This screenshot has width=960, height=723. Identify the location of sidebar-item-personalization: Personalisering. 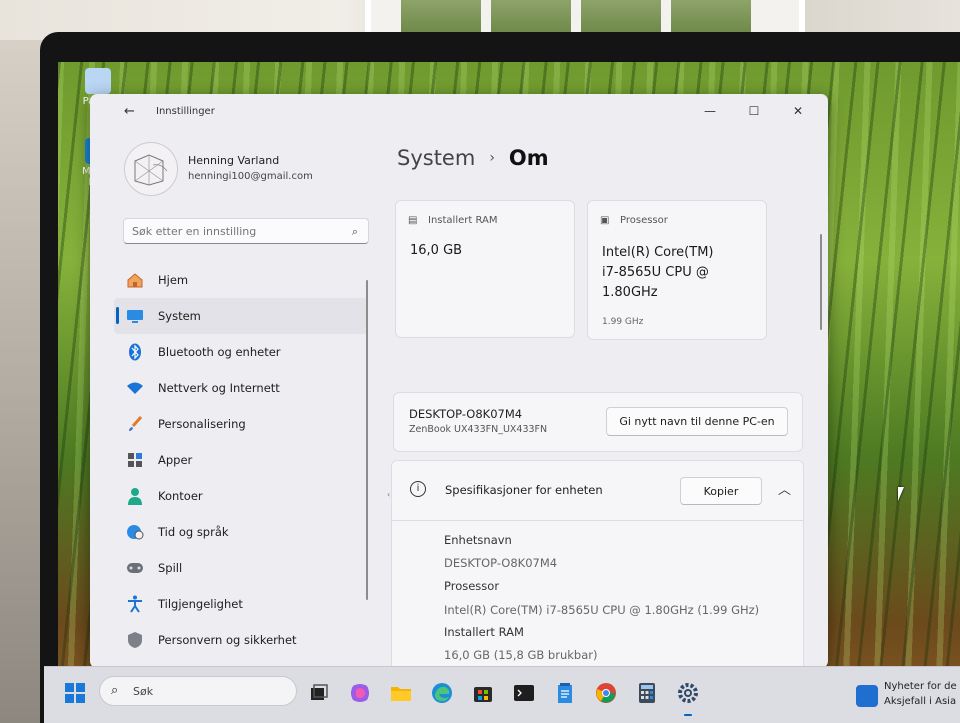
(241, 424).